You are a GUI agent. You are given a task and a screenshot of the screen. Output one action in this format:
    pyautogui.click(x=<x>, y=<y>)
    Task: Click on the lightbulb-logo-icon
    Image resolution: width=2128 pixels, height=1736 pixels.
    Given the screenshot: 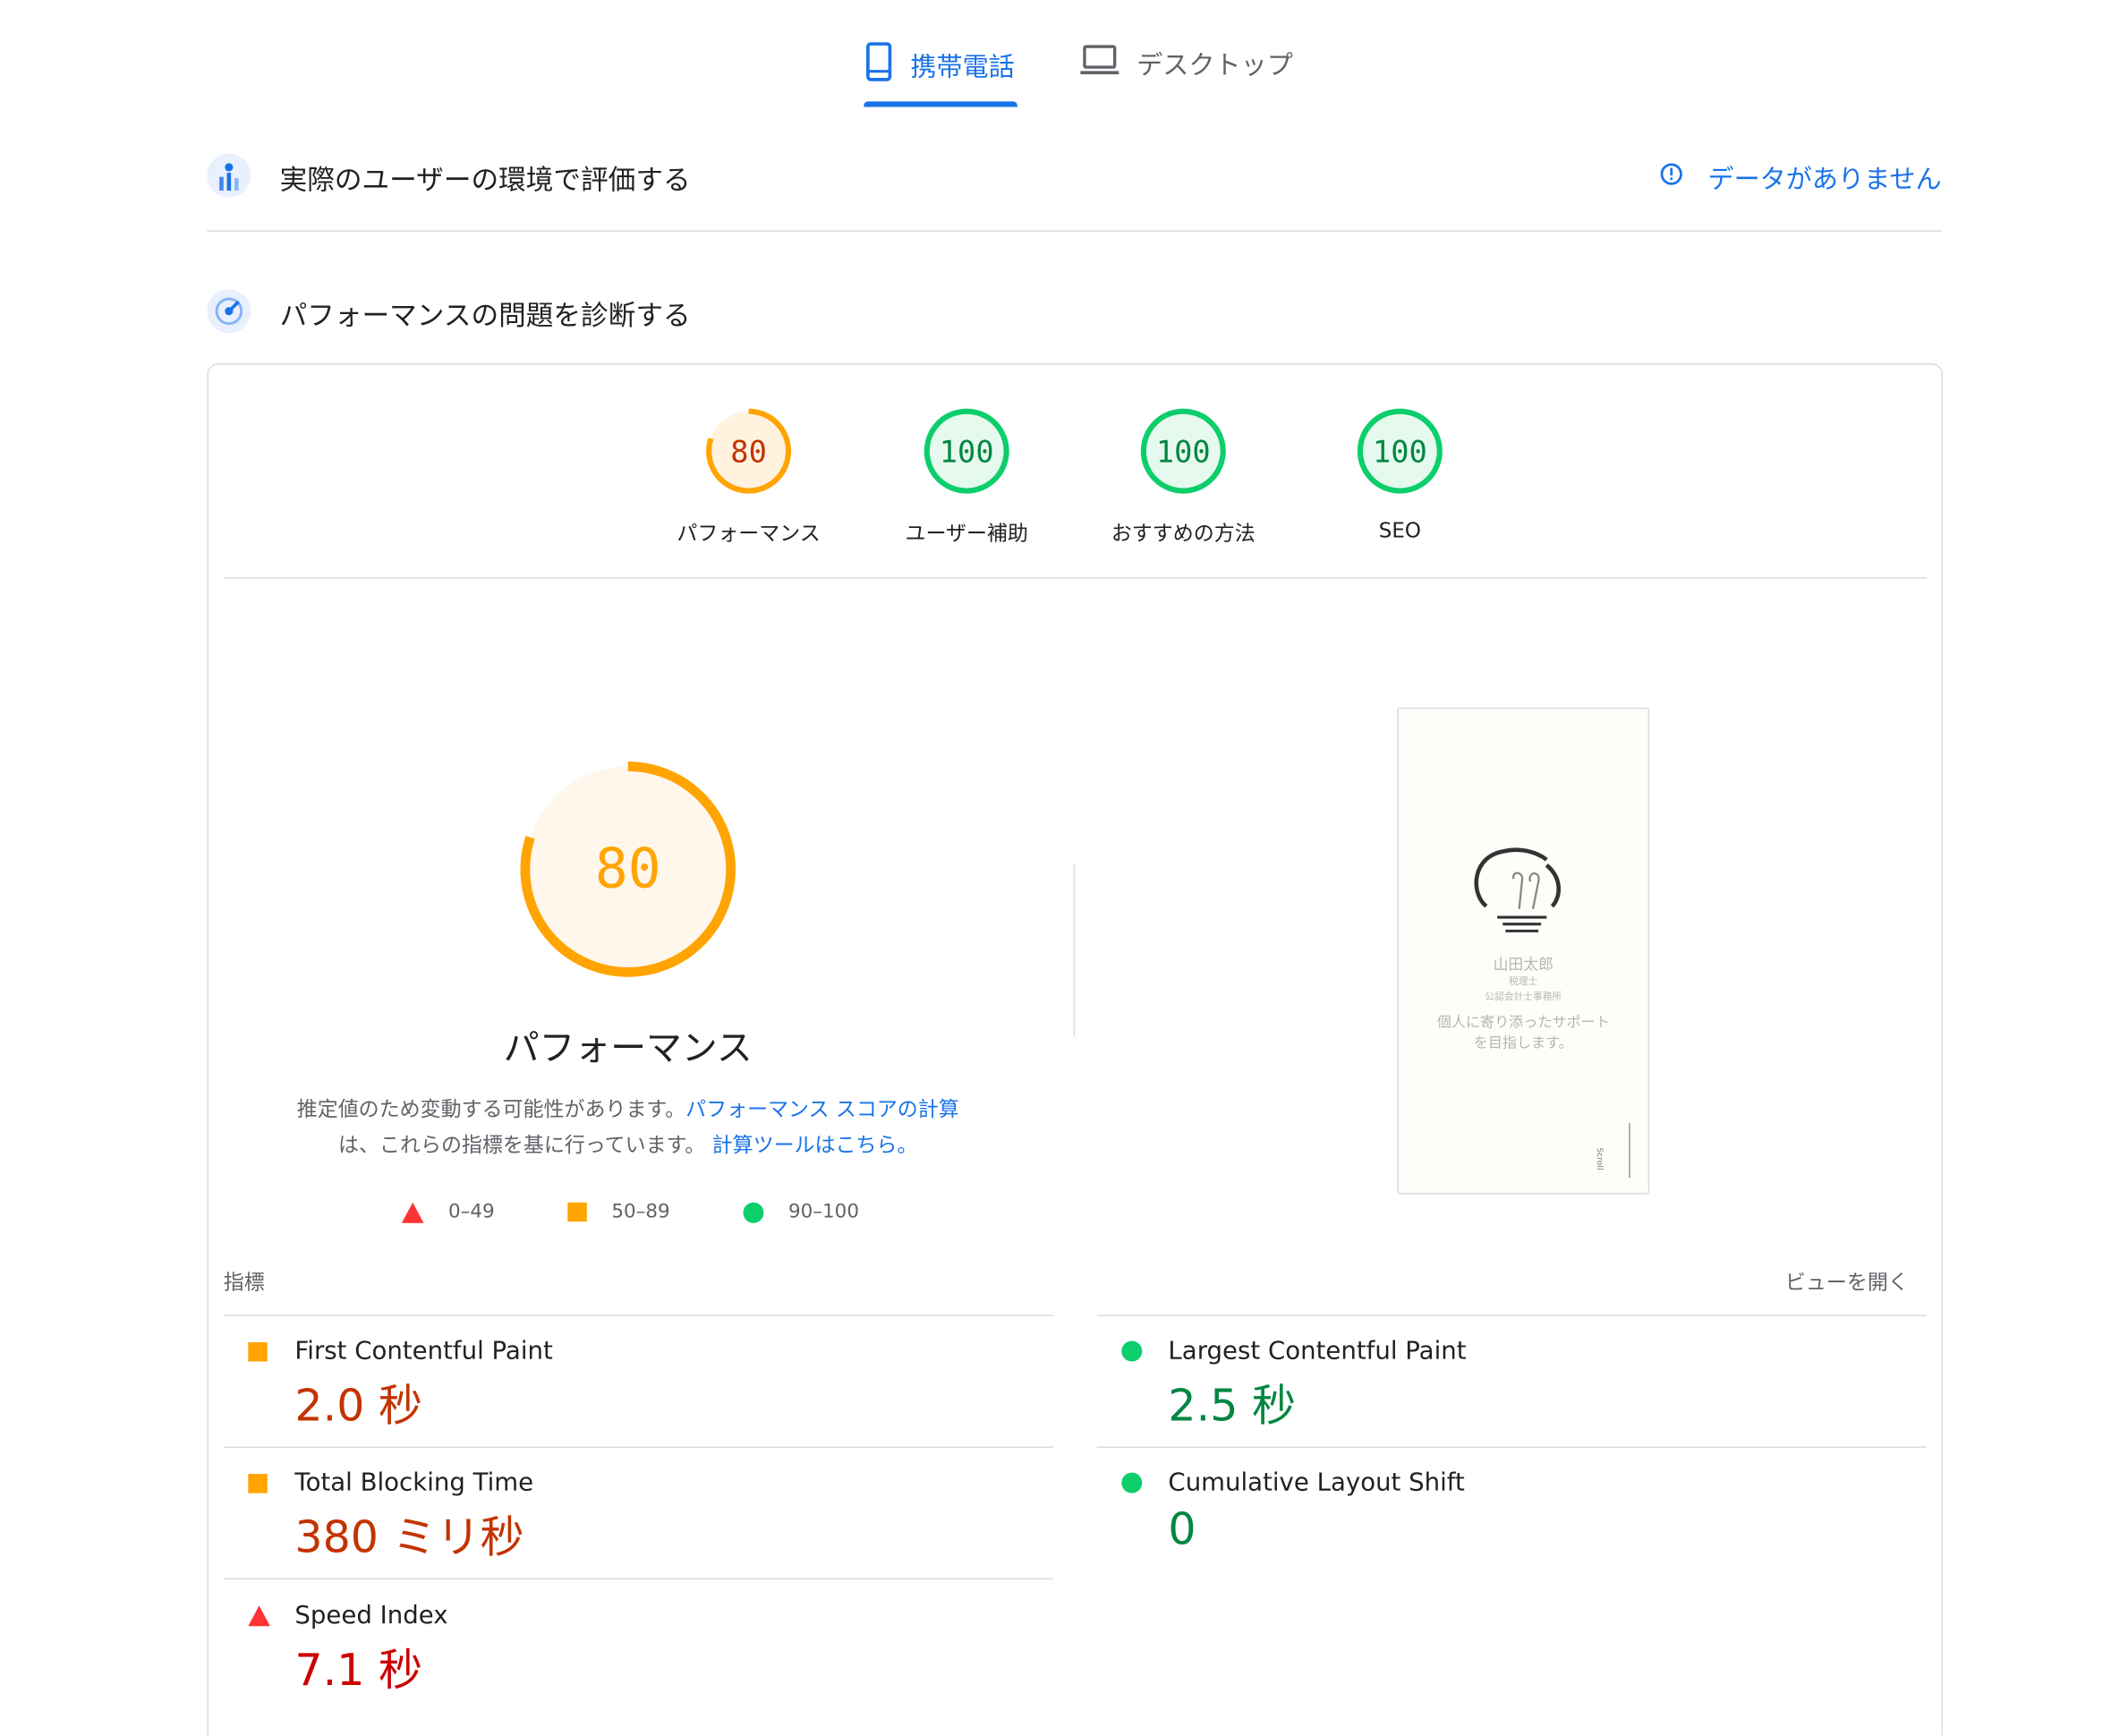 What is the action you would take?
    pyautogui.click(x=1518, y=889)
    